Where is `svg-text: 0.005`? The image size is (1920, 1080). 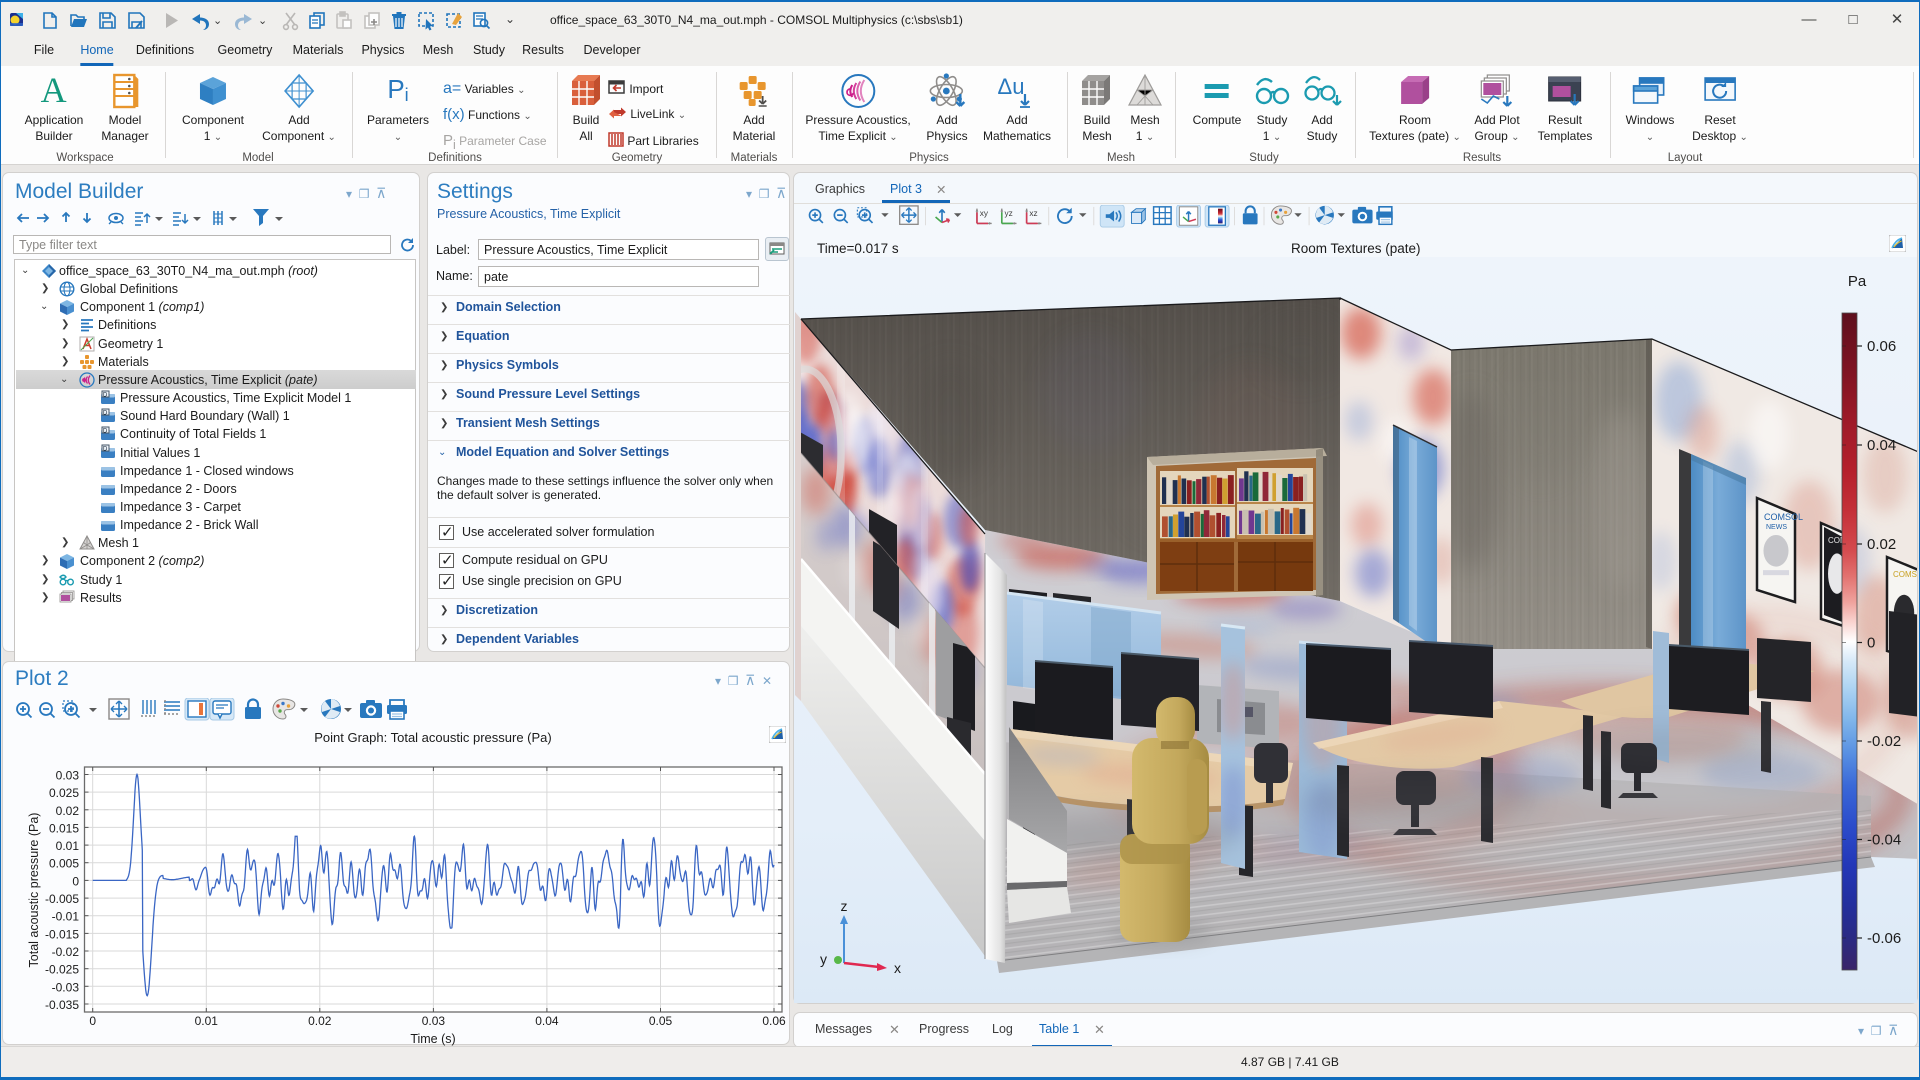 svg-text: 0.005 is located at coordinates (64, 864).